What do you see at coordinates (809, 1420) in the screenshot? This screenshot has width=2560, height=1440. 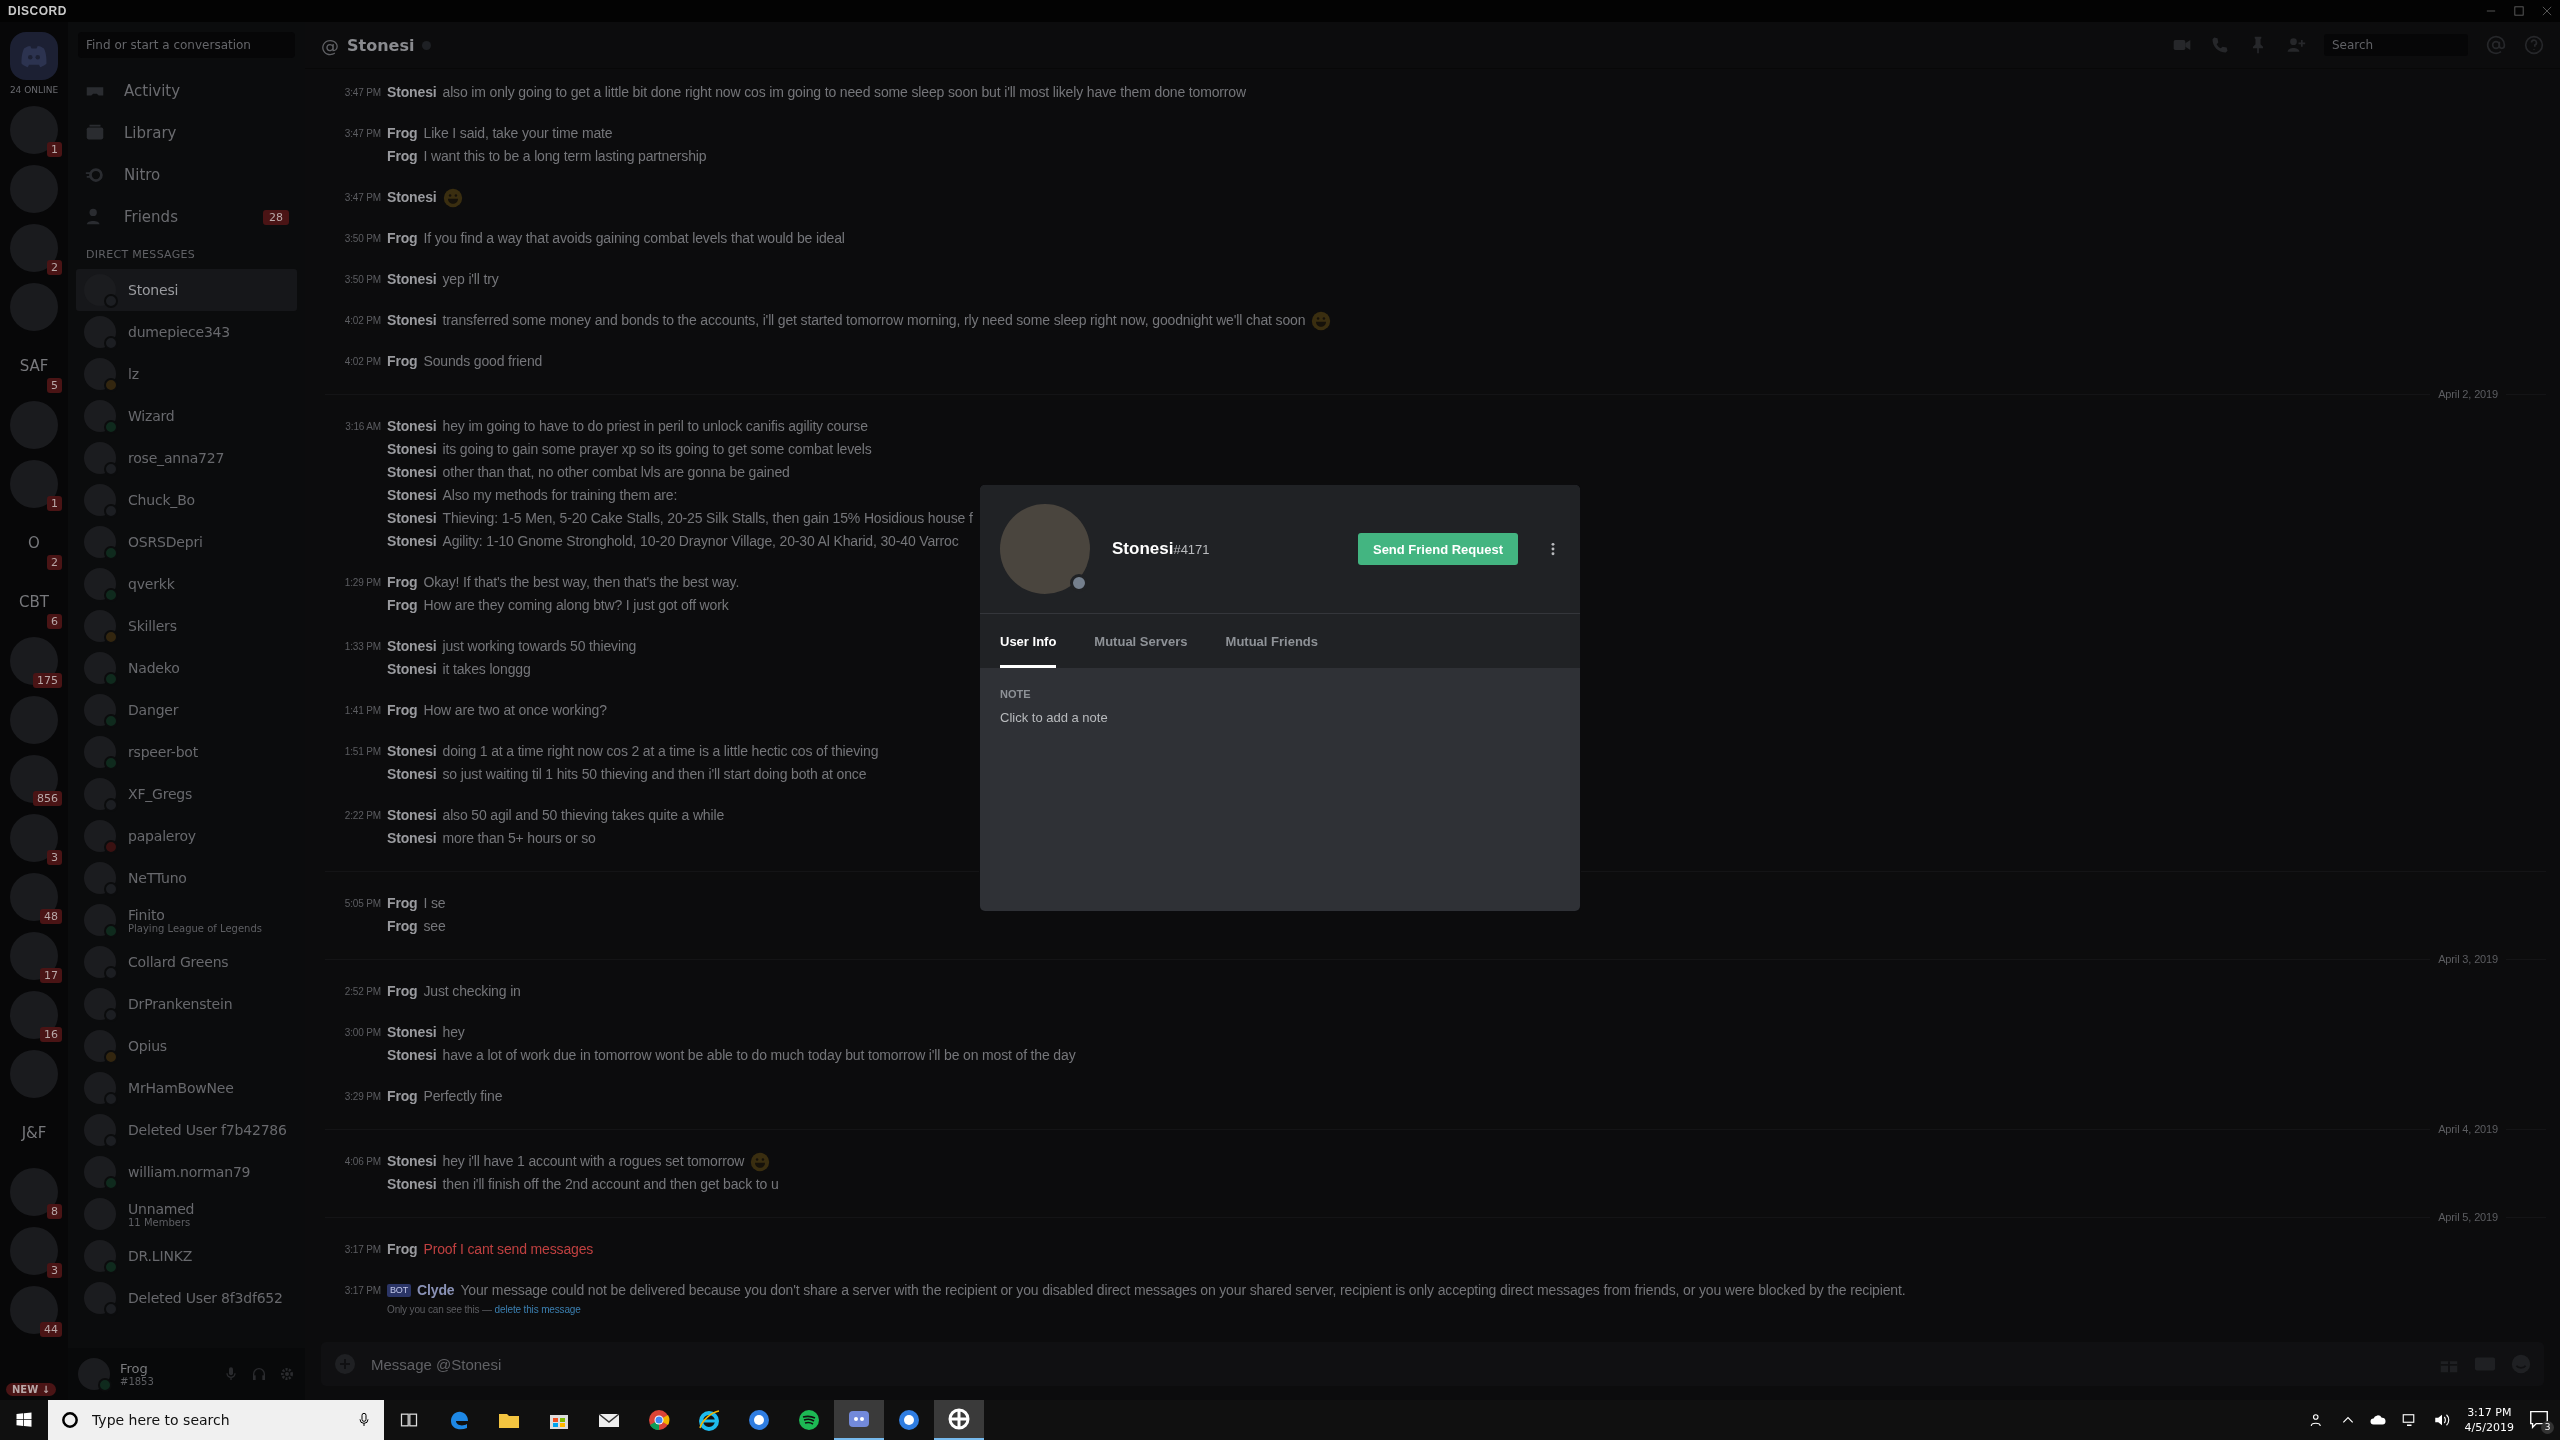 I see `spotify-icon` at bounding box center [809, 1420].